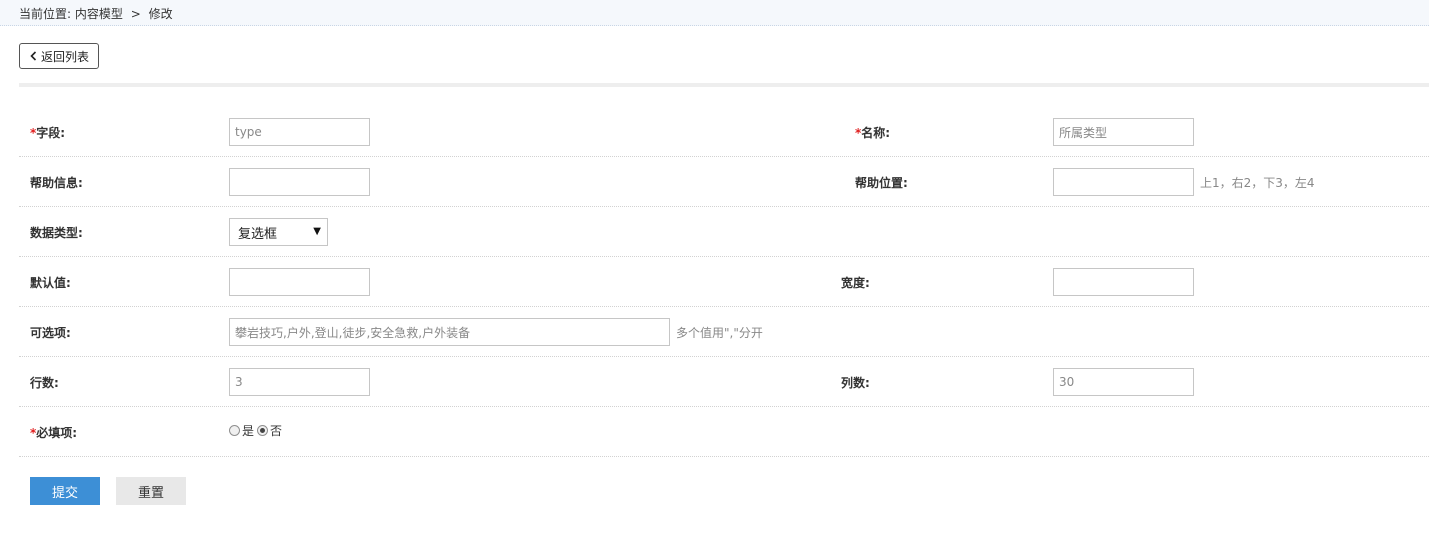  Describe the element at coordinates (151, 491) in the screenshot. I see `reset-button: 重置` at that location.